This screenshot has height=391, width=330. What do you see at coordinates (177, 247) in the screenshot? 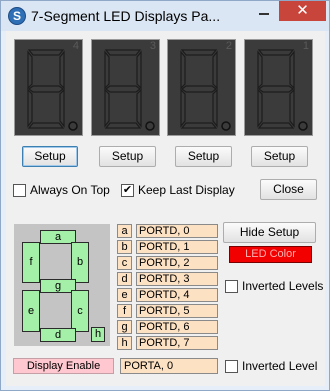
I see `pin-field-b: PORTD, 1` at bounding box center [177, 247].